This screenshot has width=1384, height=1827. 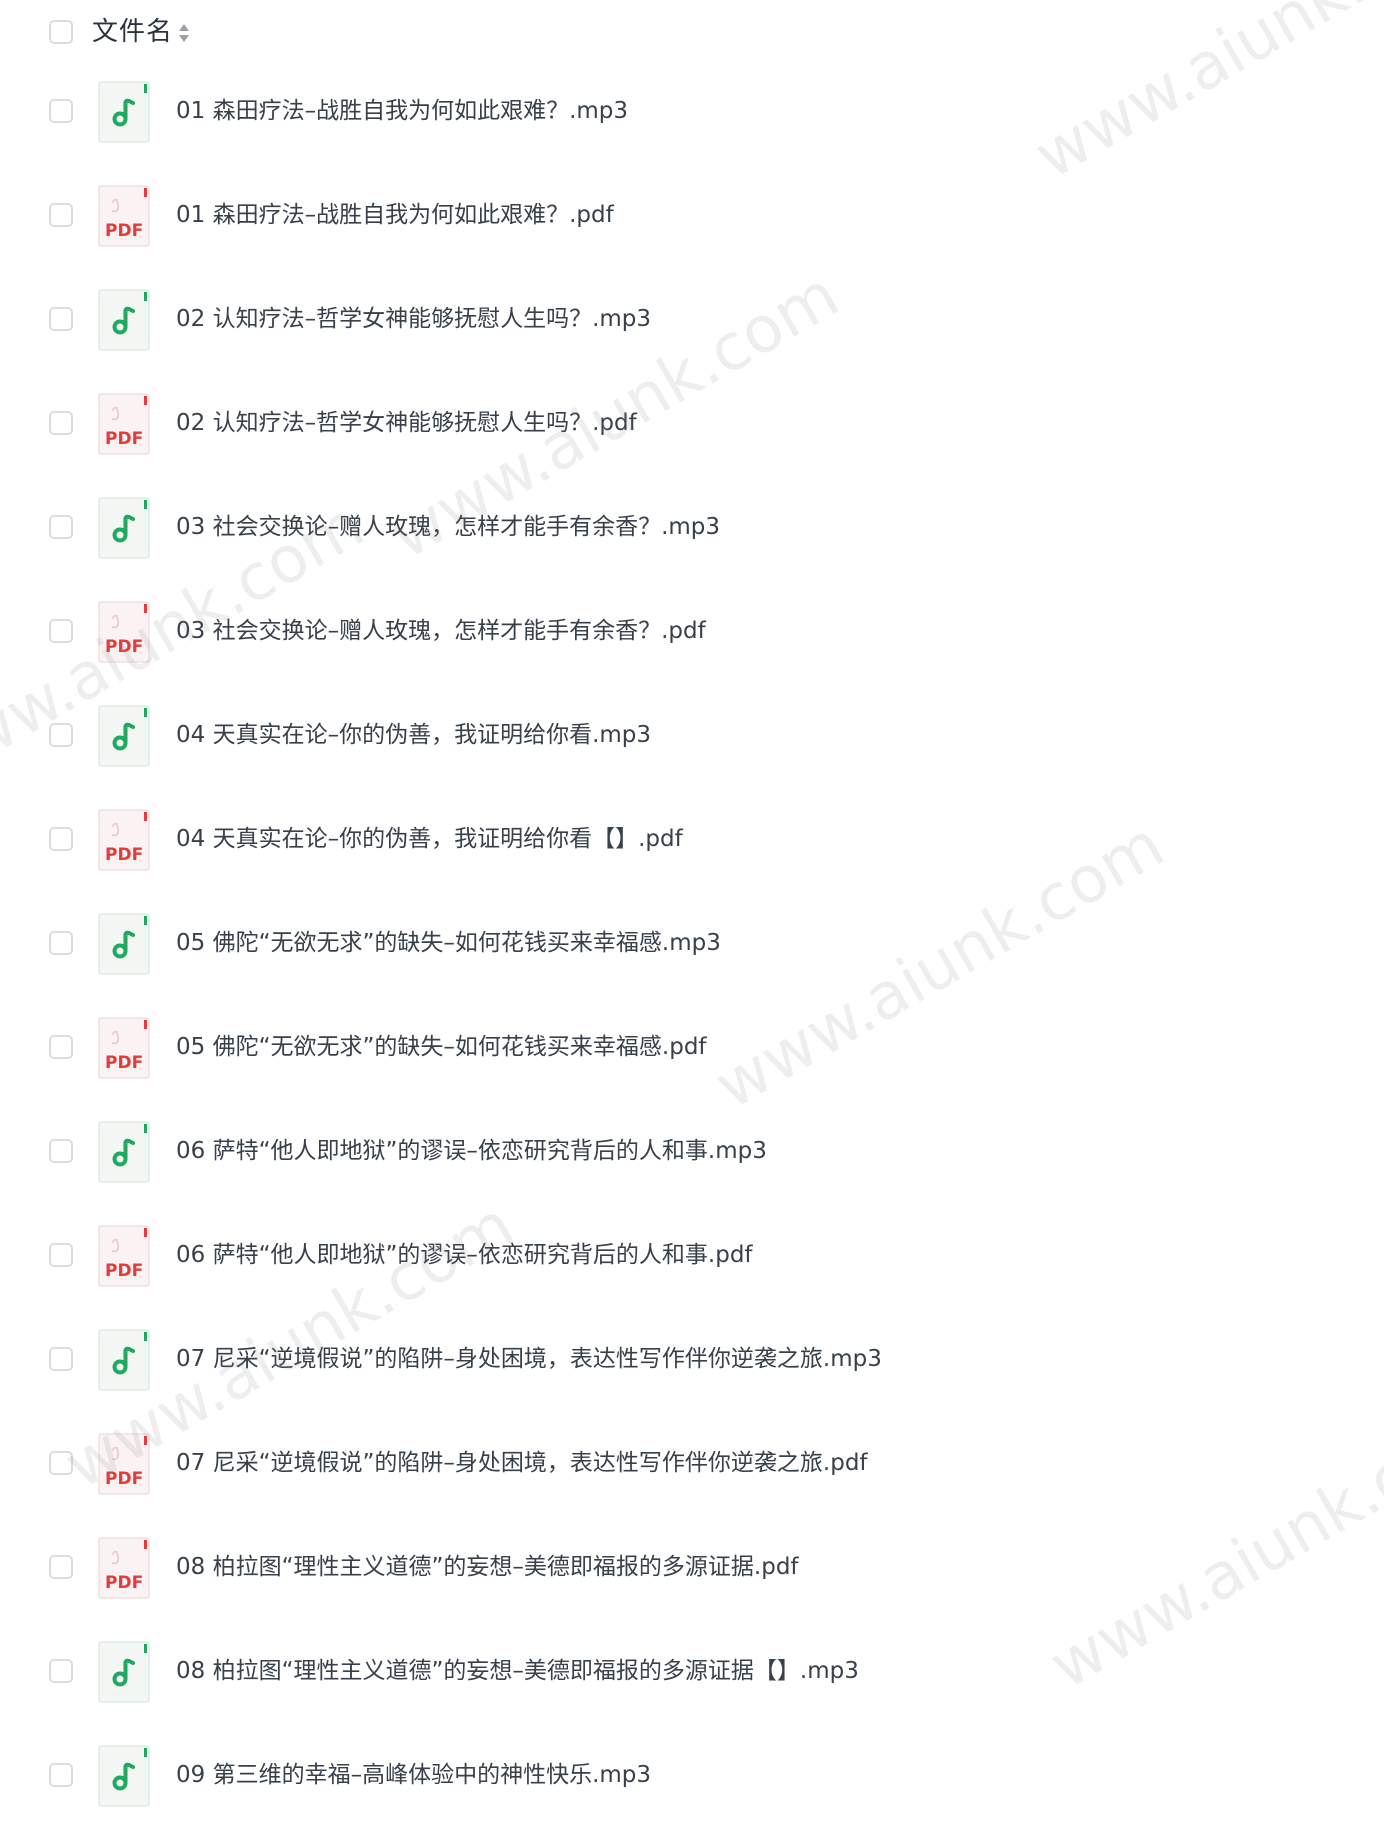 What do you see at coordinates (448, 527) in the screenshot?
I see `file-name: 03 社会交换论–赠人玫瑰，怎样才能手有余香？.mp3` at bounding box center [448, 527].